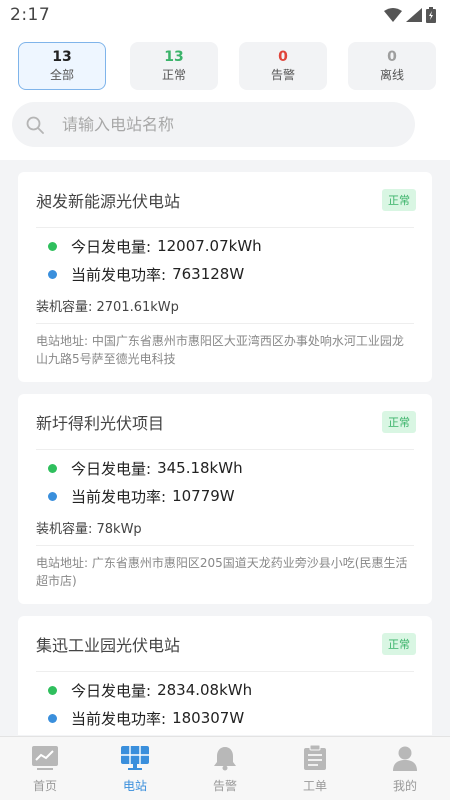 Image resolution: width=450 pixels, height=800 pixels. I want to click on station-metrics: 今日发电量: 345.18kWh 当前发电功率: 10779W, so click(225, 480).